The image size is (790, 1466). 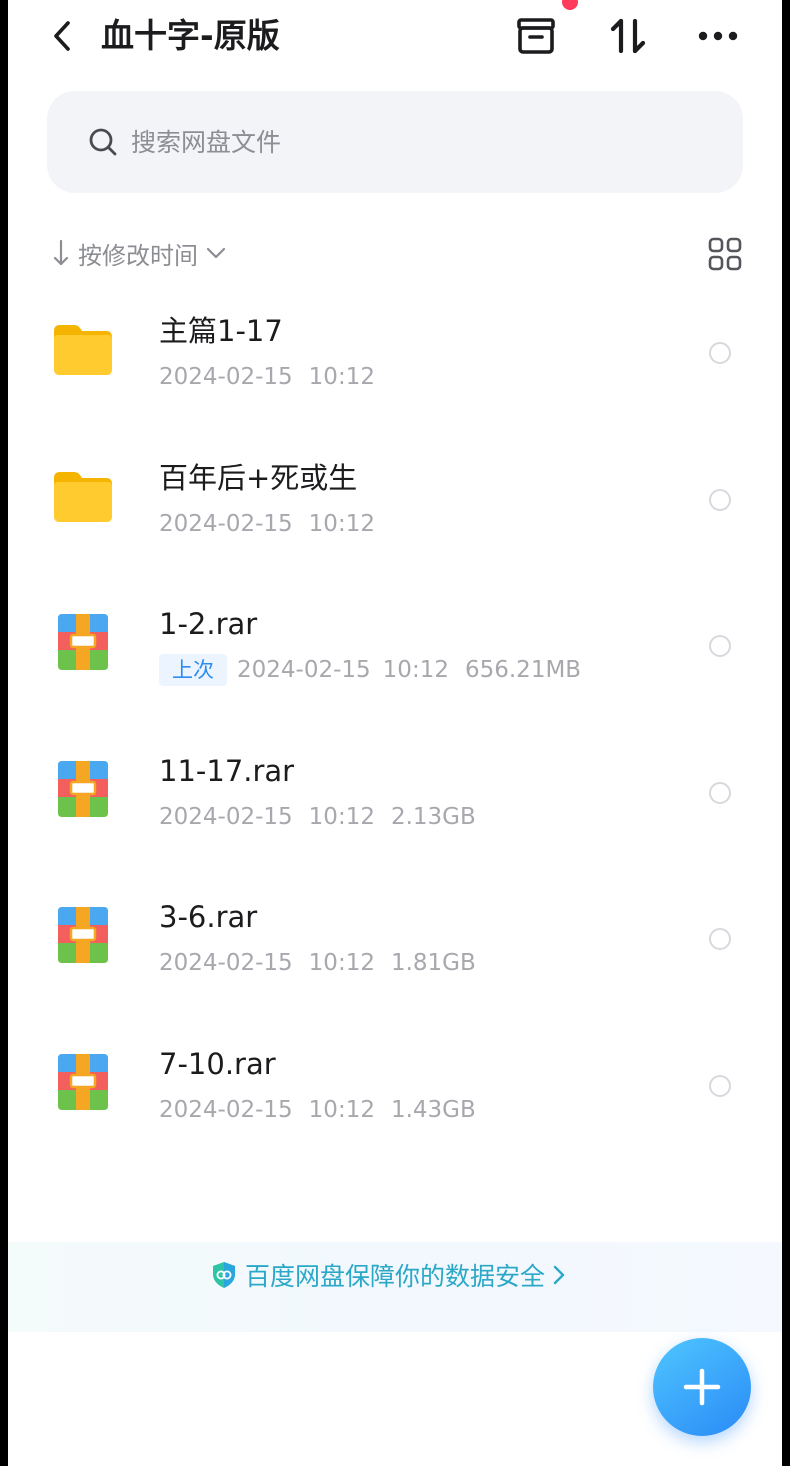 What do you see at coordinates (570, 5) in the screenshot?
I see `notification-dot` at bounding box center [570, 5].